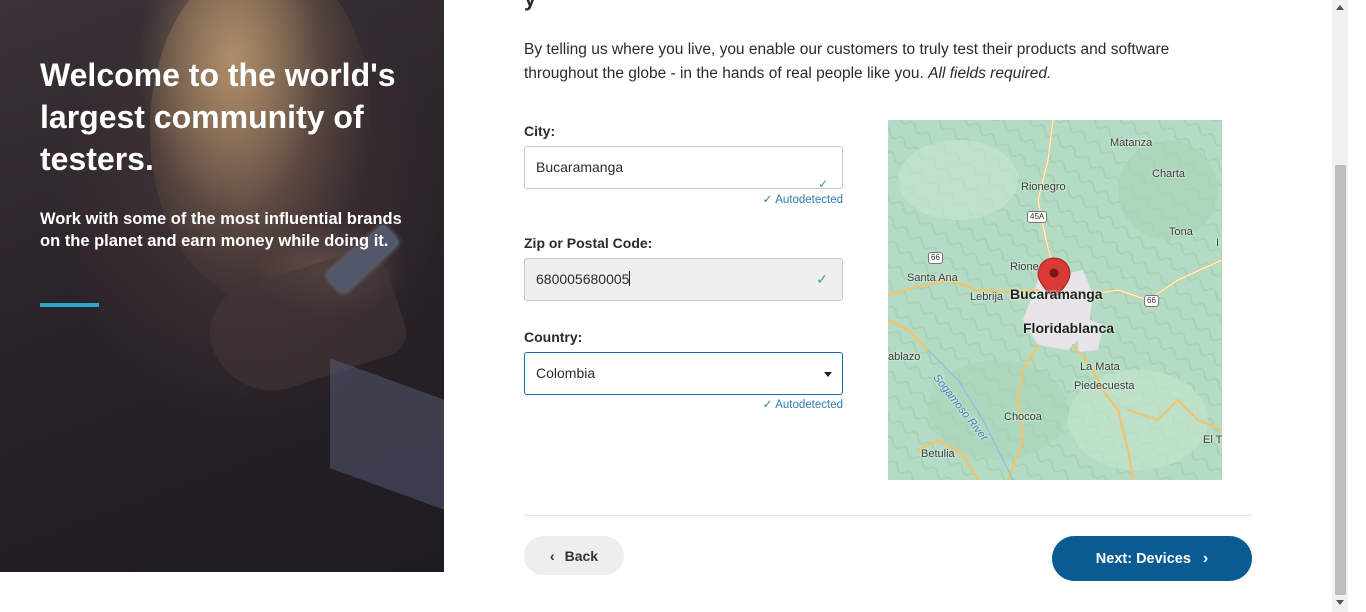 Image resolution: width=1366 pixels, height=612 pixels. I want to click on map-label: Tona, so click(1181, 232).